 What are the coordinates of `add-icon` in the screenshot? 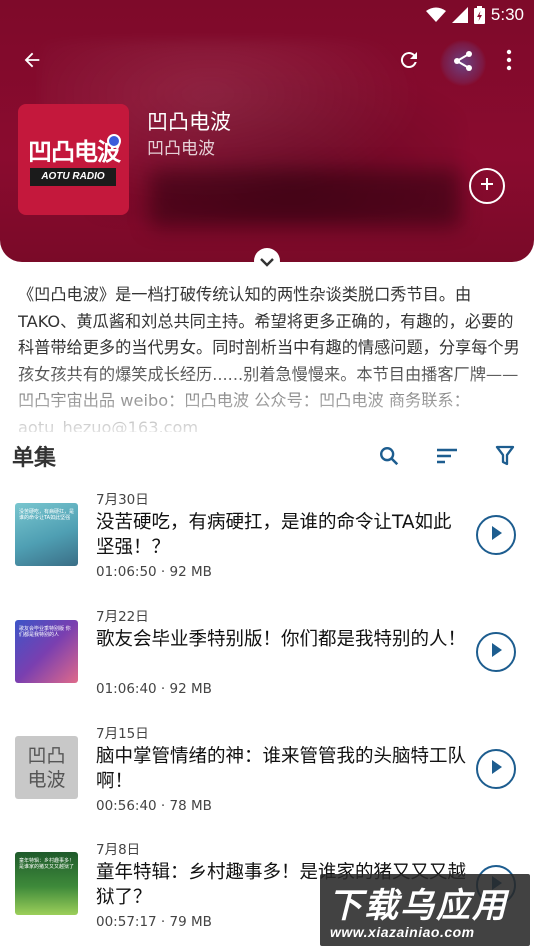 It's located at (487, 186).